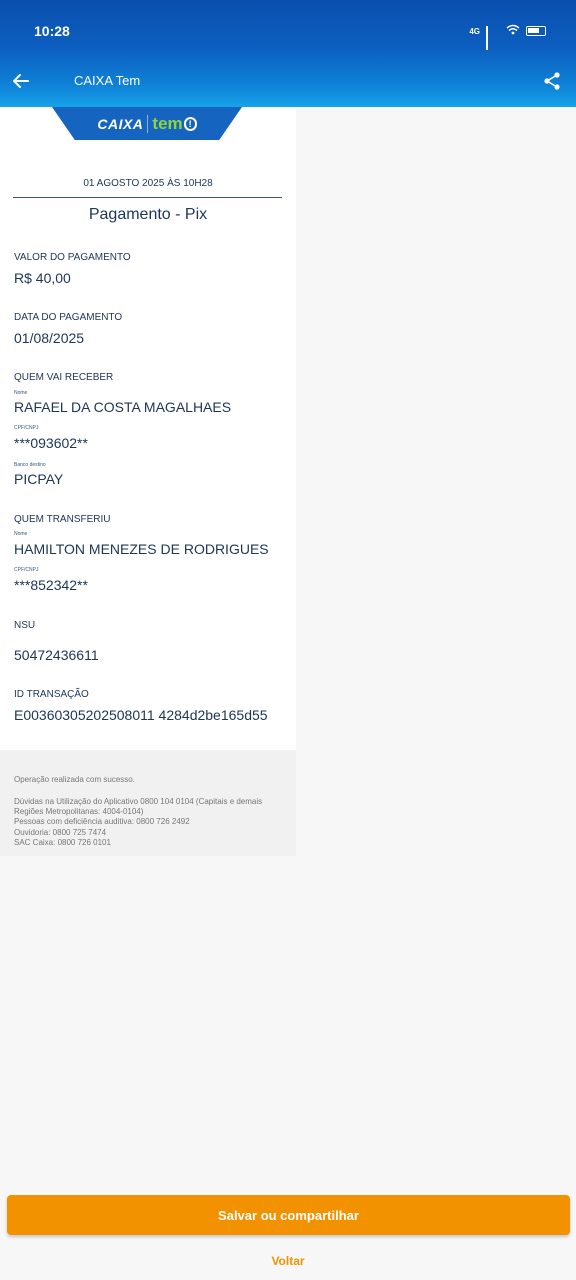 The width and height of the screenshot is (576, 1280). What do you see at coordinates (26, 570) in the screenshot?
I see `sender-doc-label: CPF/CNPJ` at bounding box center [26, 570].